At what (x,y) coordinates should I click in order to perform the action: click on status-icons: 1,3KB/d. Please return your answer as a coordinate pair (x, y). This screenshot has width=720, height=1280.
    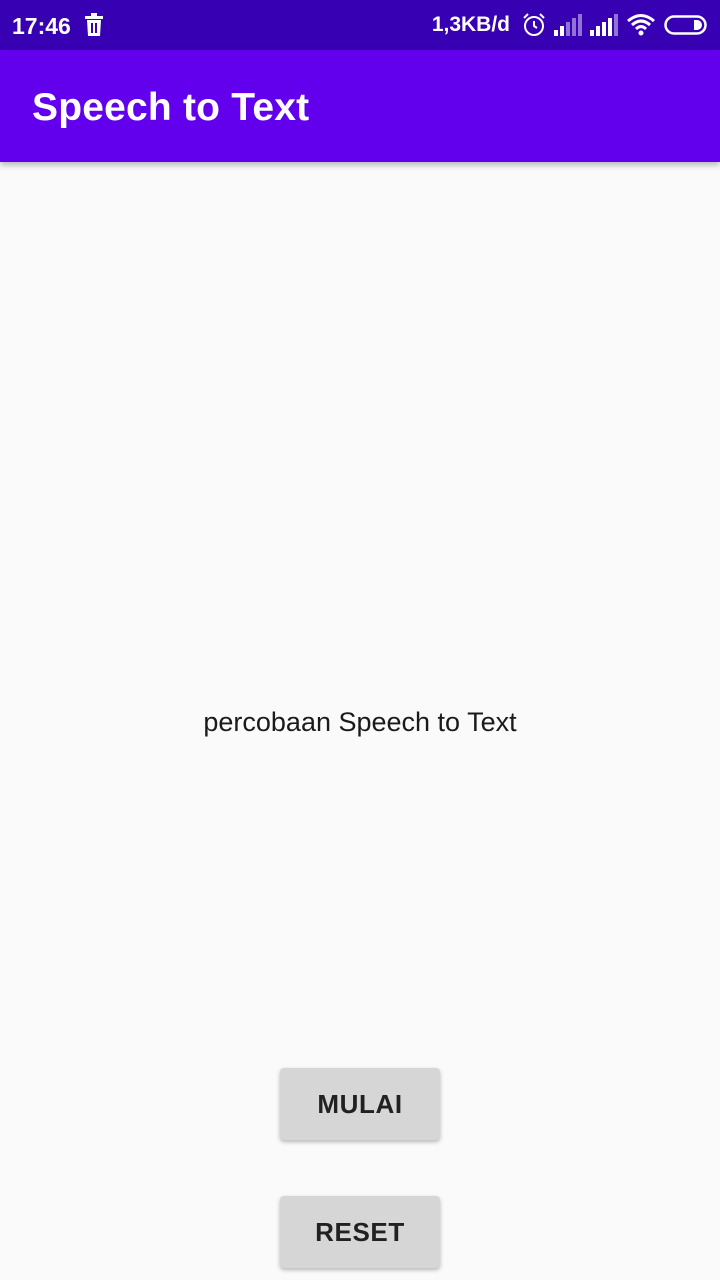
    Looking at the image, I should click on (571, 25).